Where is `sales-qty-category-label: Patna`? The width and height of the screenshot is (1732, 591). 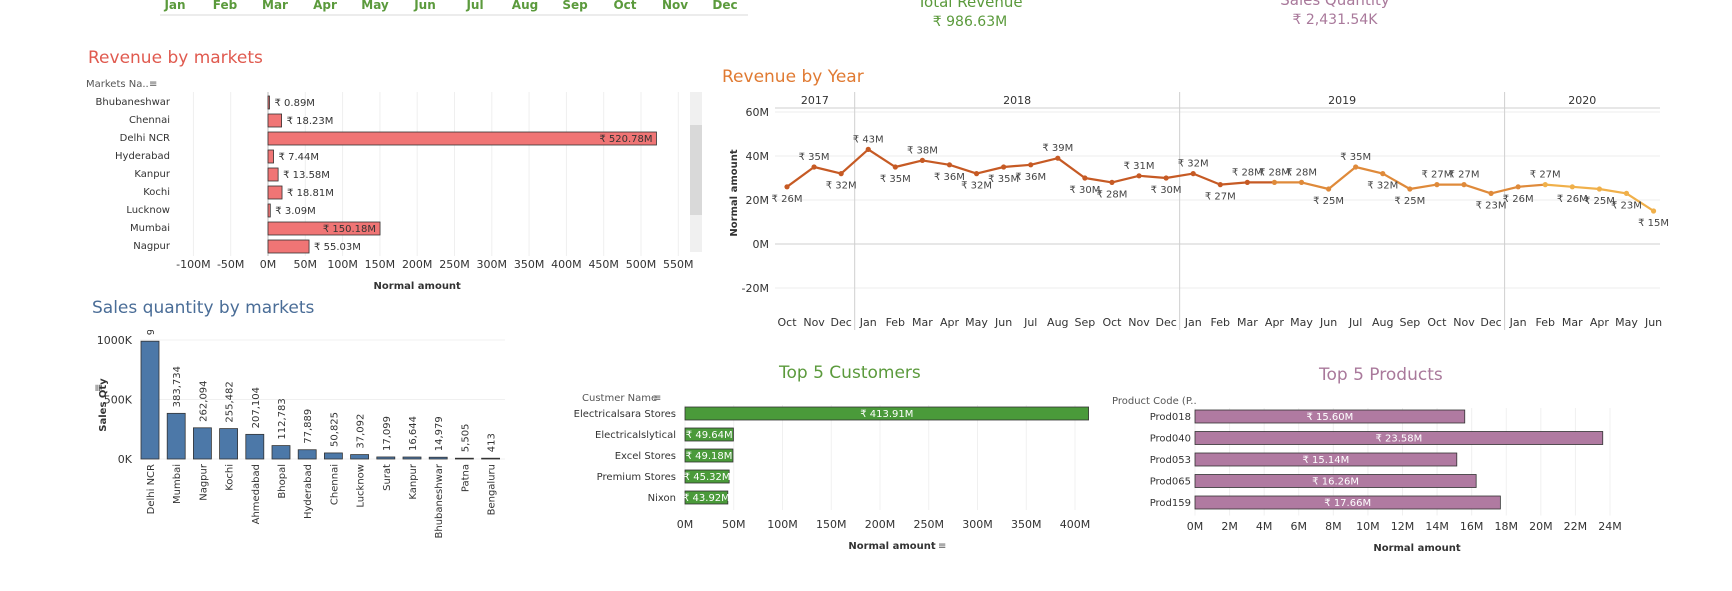
sales-qty-category-label: Patna is located at coordinates (465, 478).